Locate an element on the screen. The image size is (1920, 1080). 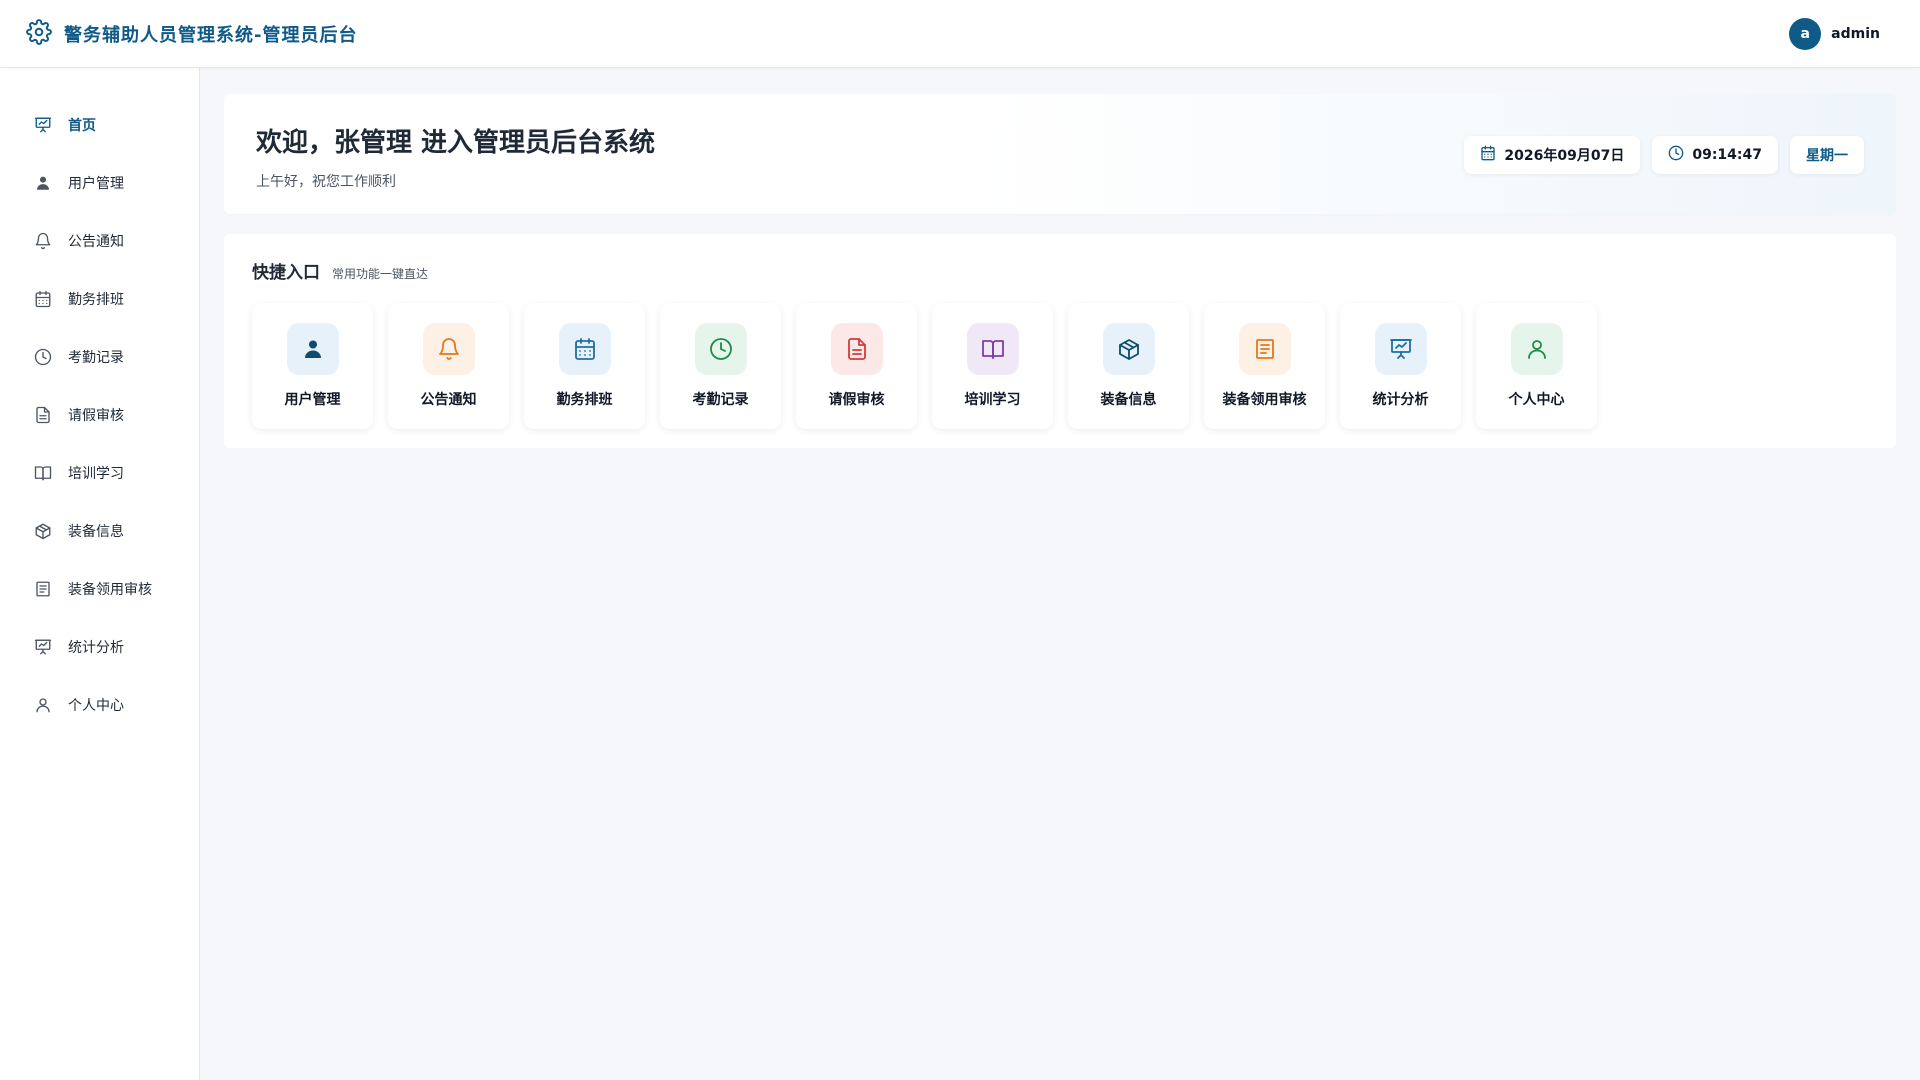
quick-card-label: 装备领用审核 is located at coordinates (1264, 400).